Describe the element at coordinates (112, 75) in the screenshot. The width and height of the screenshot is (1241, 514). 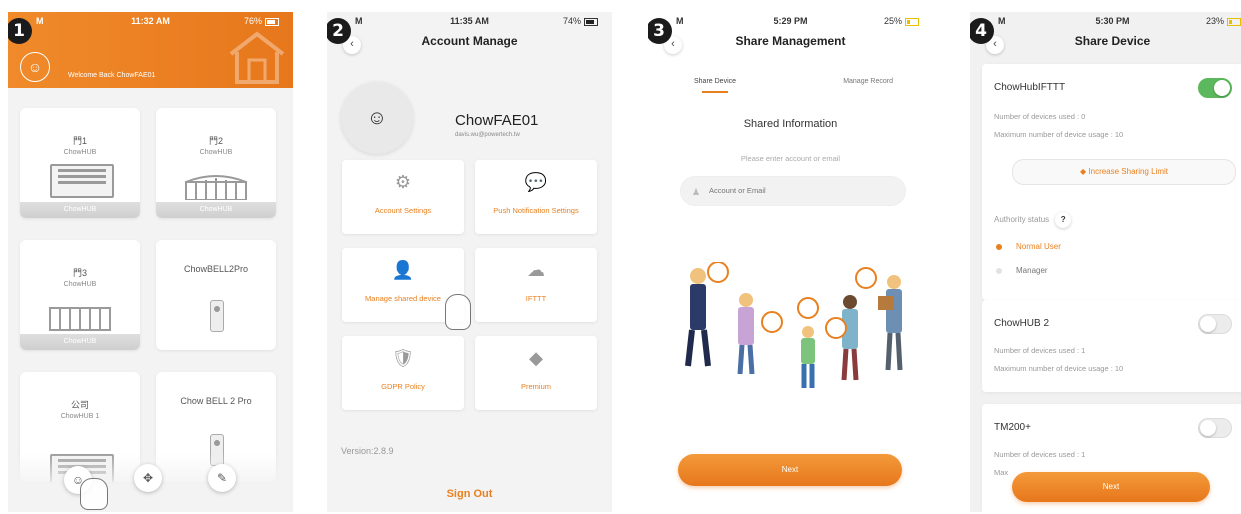
I see `welcome-text: Welcome Back ChowFAE01` at that location.